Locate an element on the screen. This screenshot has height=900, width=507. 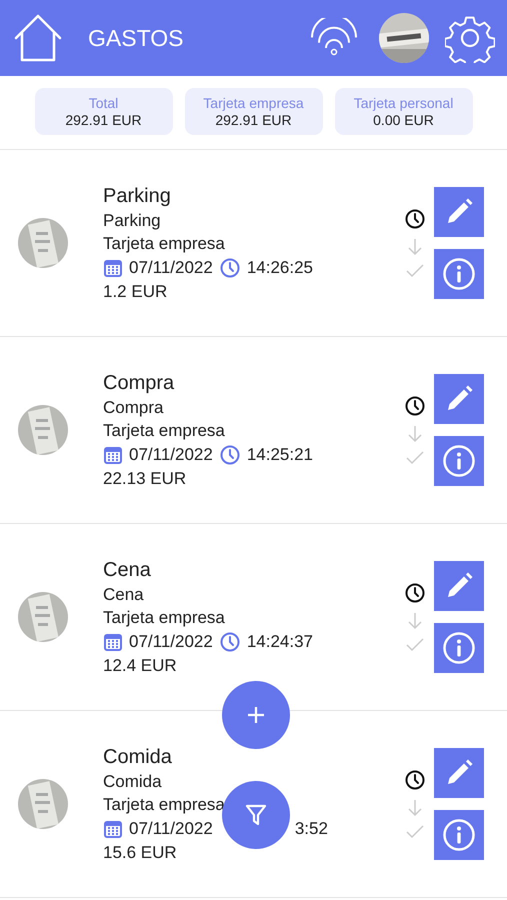
expense-time: 14:26:25 is located at coordinates (280, 268).